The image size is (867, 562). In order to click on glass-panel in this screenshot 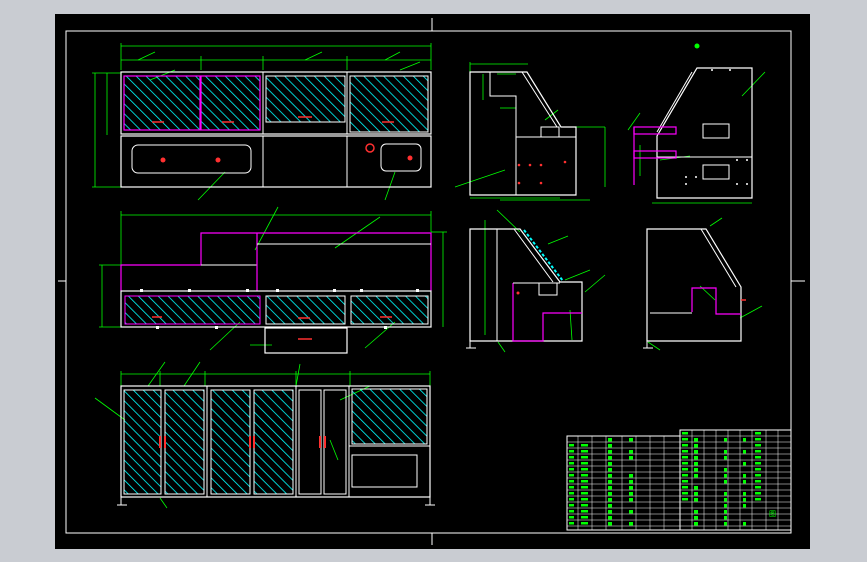, I will do `click(389, 416)`.